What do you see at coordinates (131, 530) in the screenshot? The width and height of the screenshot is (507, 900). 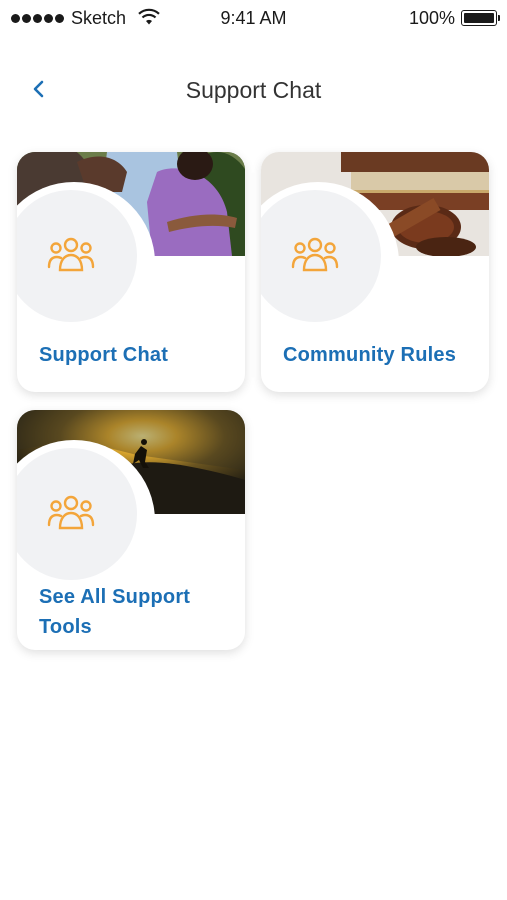 I see `see-all-support-tools-card: See All Support Tools` at bounding box center [131, 530].